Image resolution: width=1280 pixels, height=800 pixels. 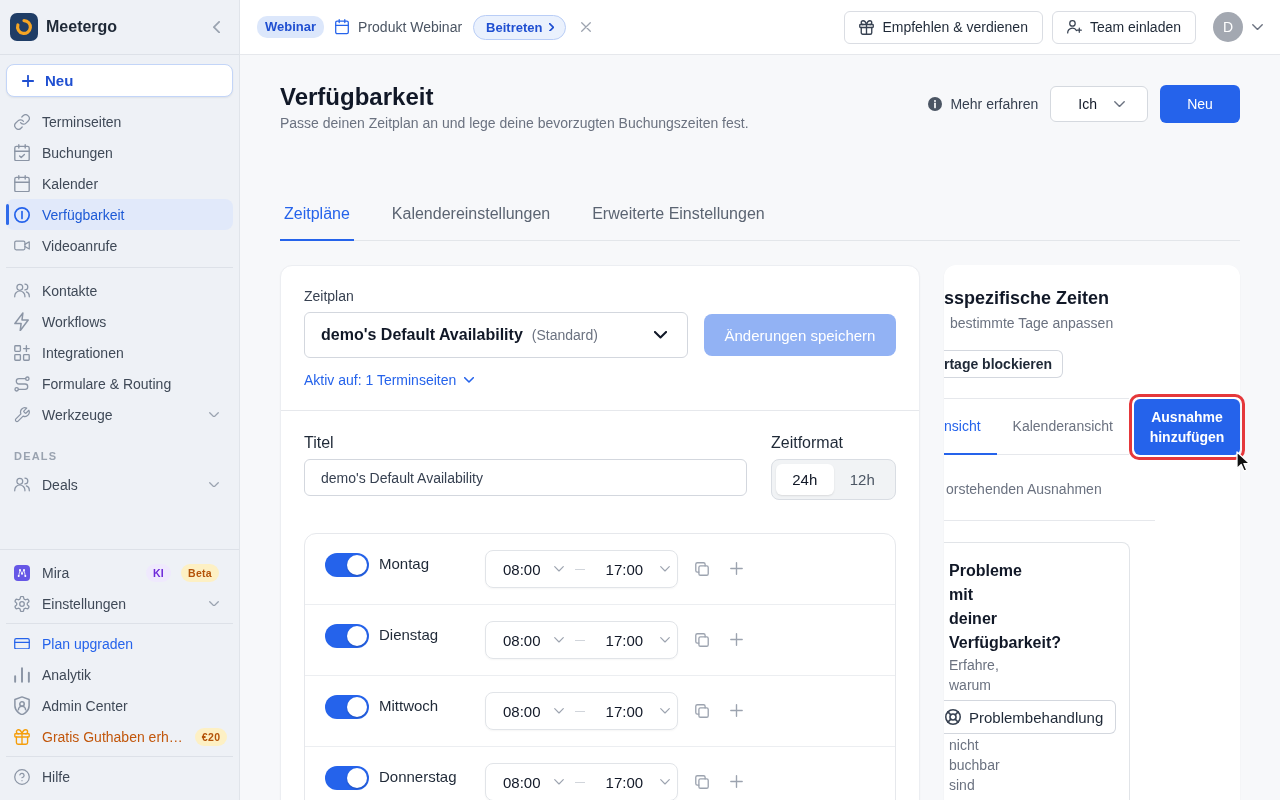 I want to click on sidebar-item: Buchungen, so click(x=119, y=152).